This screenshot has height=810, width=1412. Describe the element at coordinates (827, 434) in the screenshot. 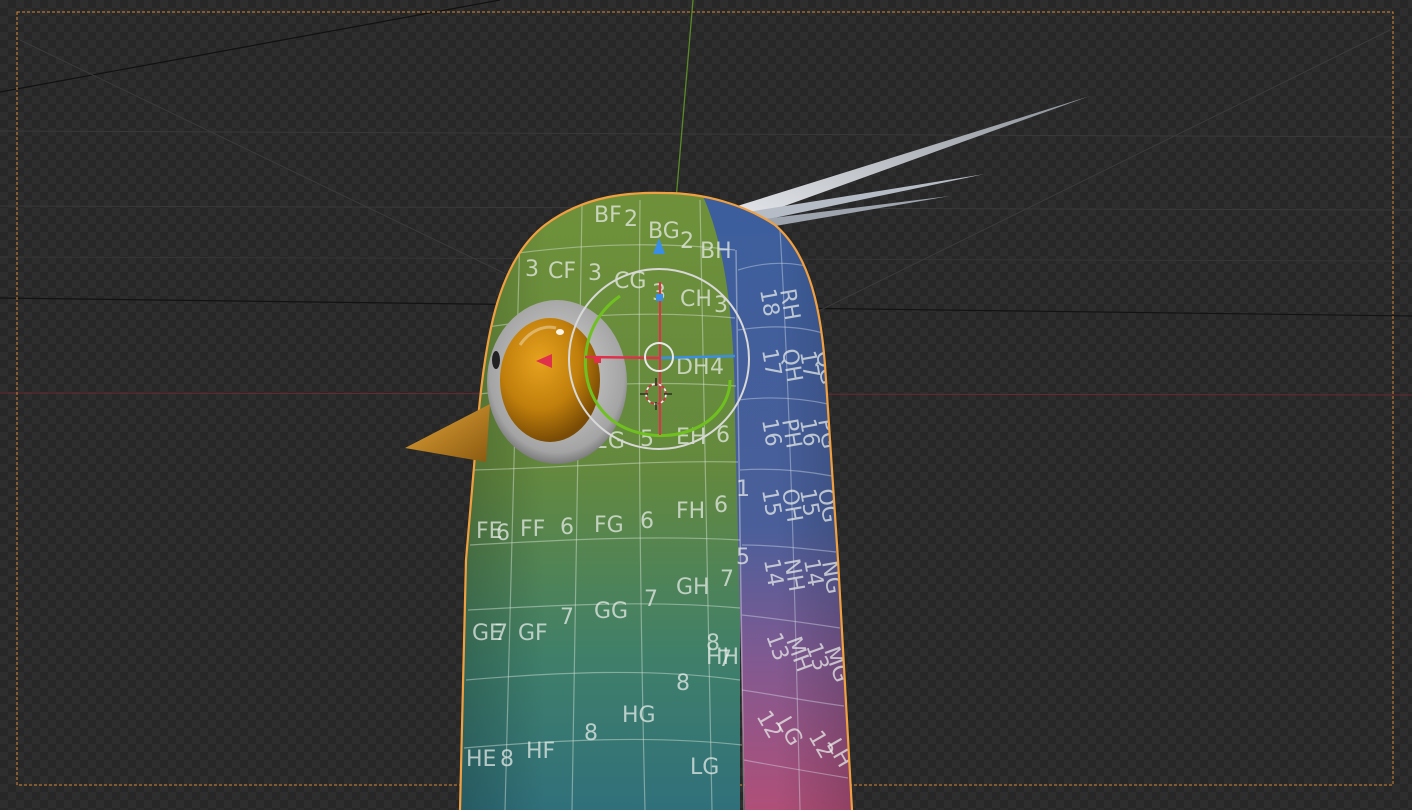

I see `svg-text: PG` at that location.